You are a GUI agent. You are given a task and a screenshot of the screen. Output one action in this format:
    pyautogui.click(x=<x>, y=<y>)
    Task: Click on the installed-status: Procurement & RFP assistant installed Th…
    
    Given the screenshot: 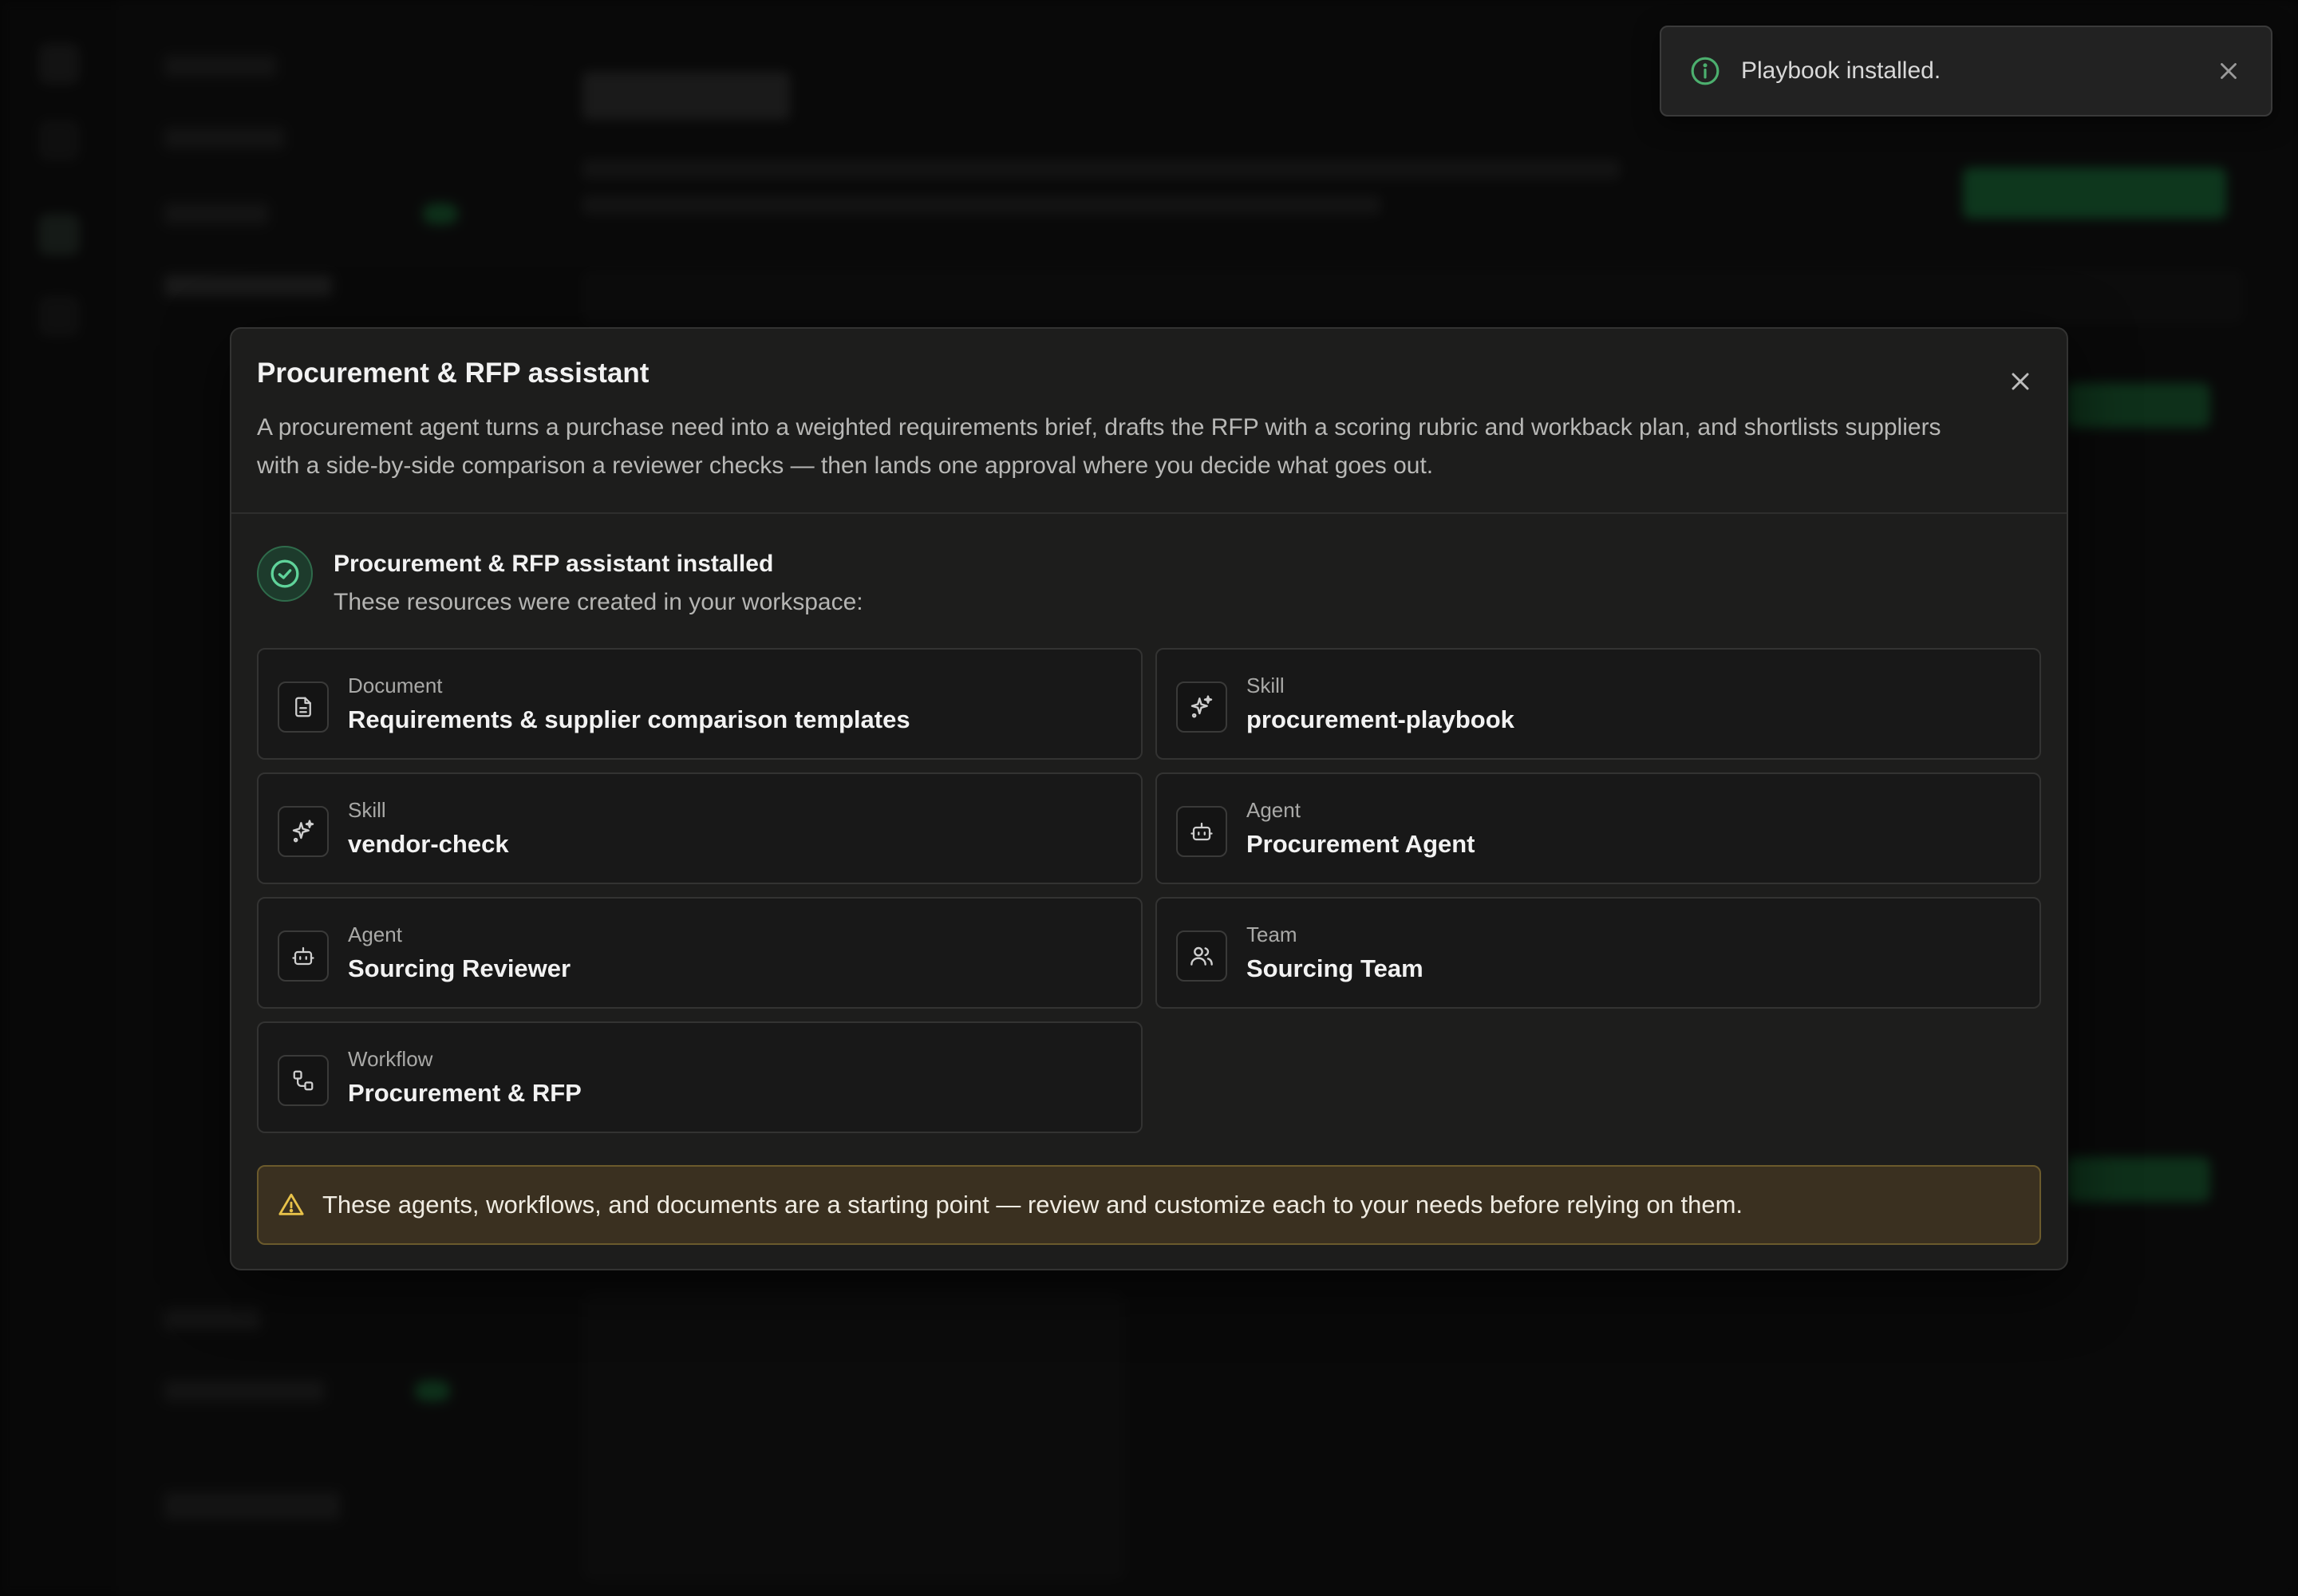 What is the action you would take?
    pyautogui.click(x=1135, y=583)
    